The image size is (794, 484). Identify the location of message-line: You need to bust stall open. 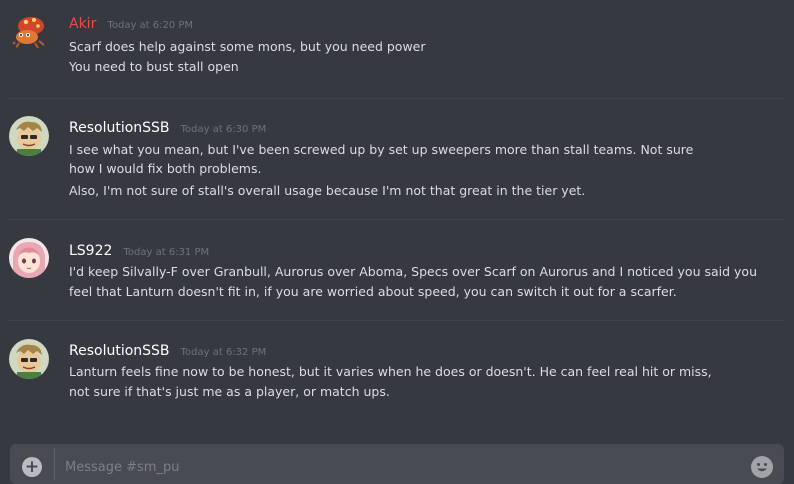
(154, 66).